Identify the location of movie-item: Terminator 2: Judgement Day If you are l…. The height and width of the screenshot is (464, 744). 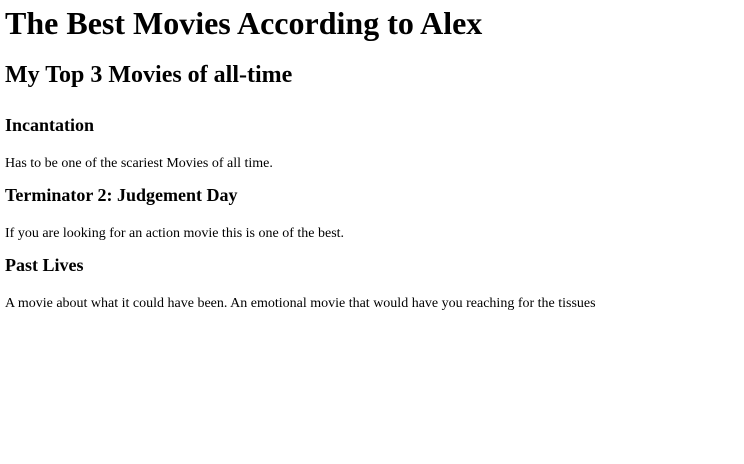
(372, 213).